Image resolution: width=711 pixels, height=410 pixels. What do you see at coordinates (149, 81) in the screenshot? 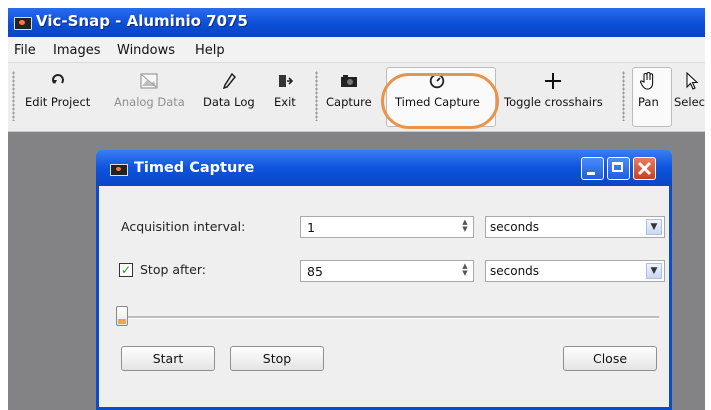
I see `image-icon` at bounding box center [149, 81].